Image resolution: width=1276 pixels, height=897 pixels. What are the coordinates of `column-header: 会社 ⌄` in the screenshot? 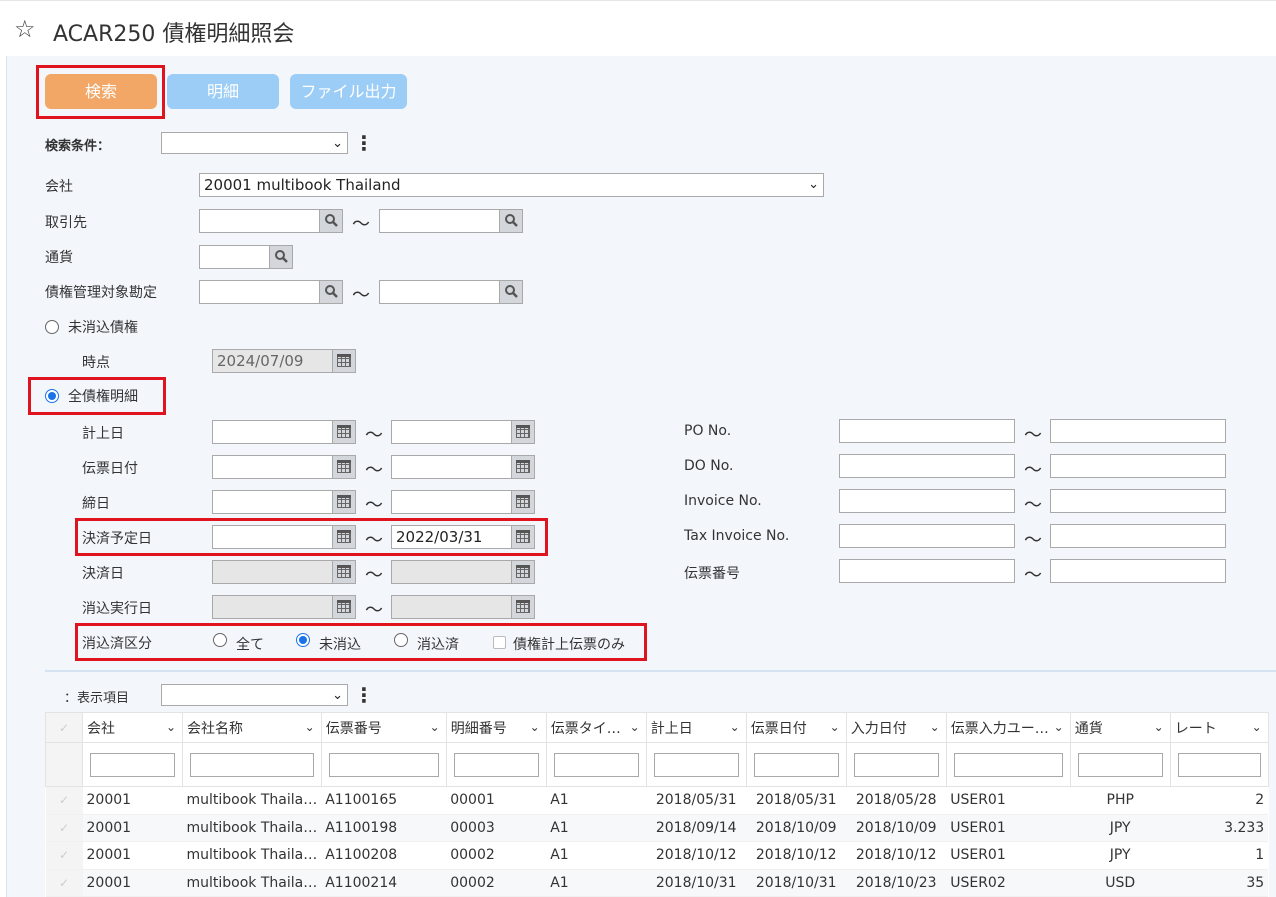 It's located at (132, 727).